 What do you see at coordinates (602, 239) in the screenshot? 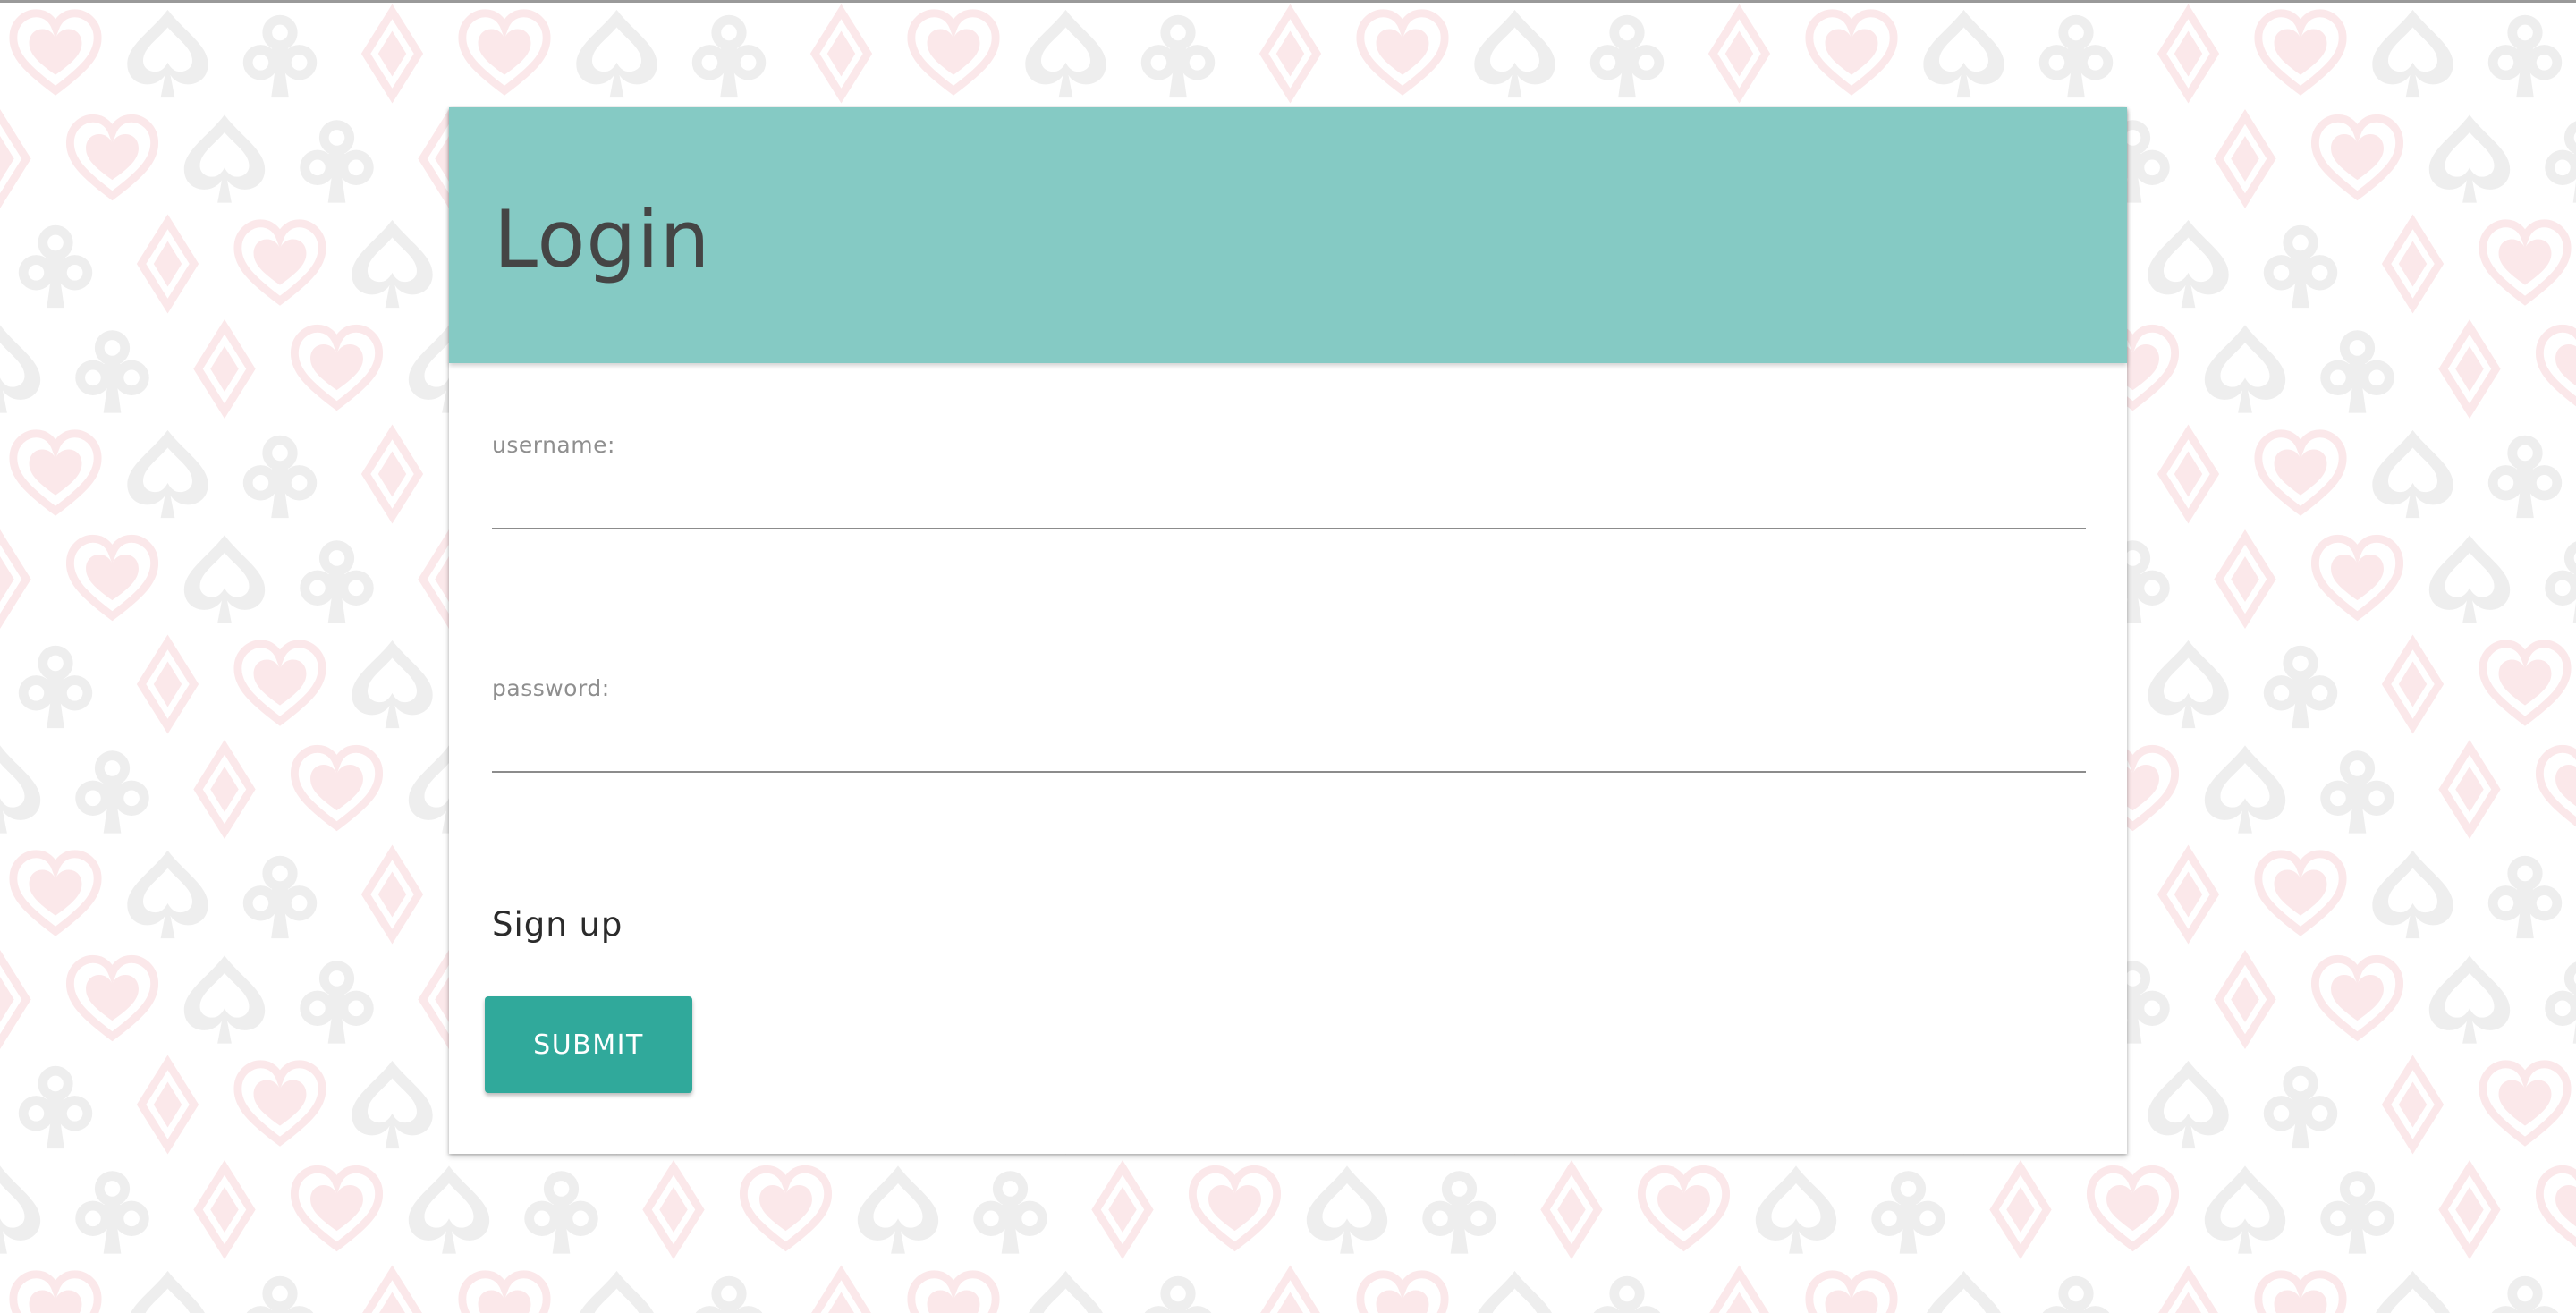
I see `page-title: Login` at bounding box center [602, 239].